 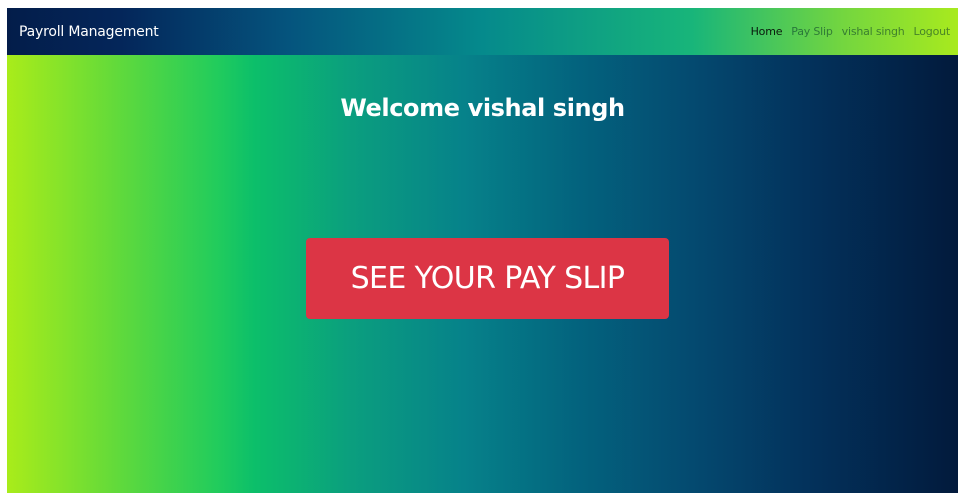 I want to click on nav-link-pay-slip: Pay Slip, so click(x=812, y=31).